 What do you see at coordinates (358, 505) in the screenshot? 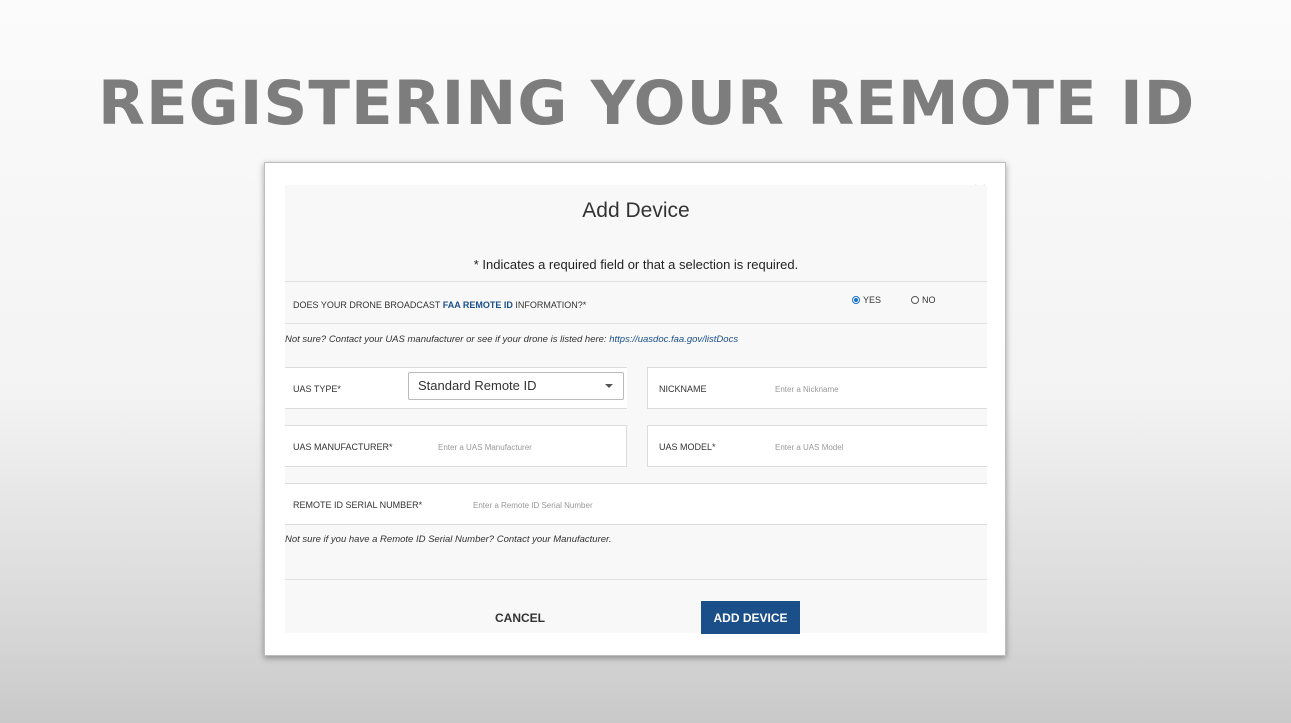
I see `serial-label: REMOTE ID SERIAL NUMBER*` at bounding box center [358, 505].